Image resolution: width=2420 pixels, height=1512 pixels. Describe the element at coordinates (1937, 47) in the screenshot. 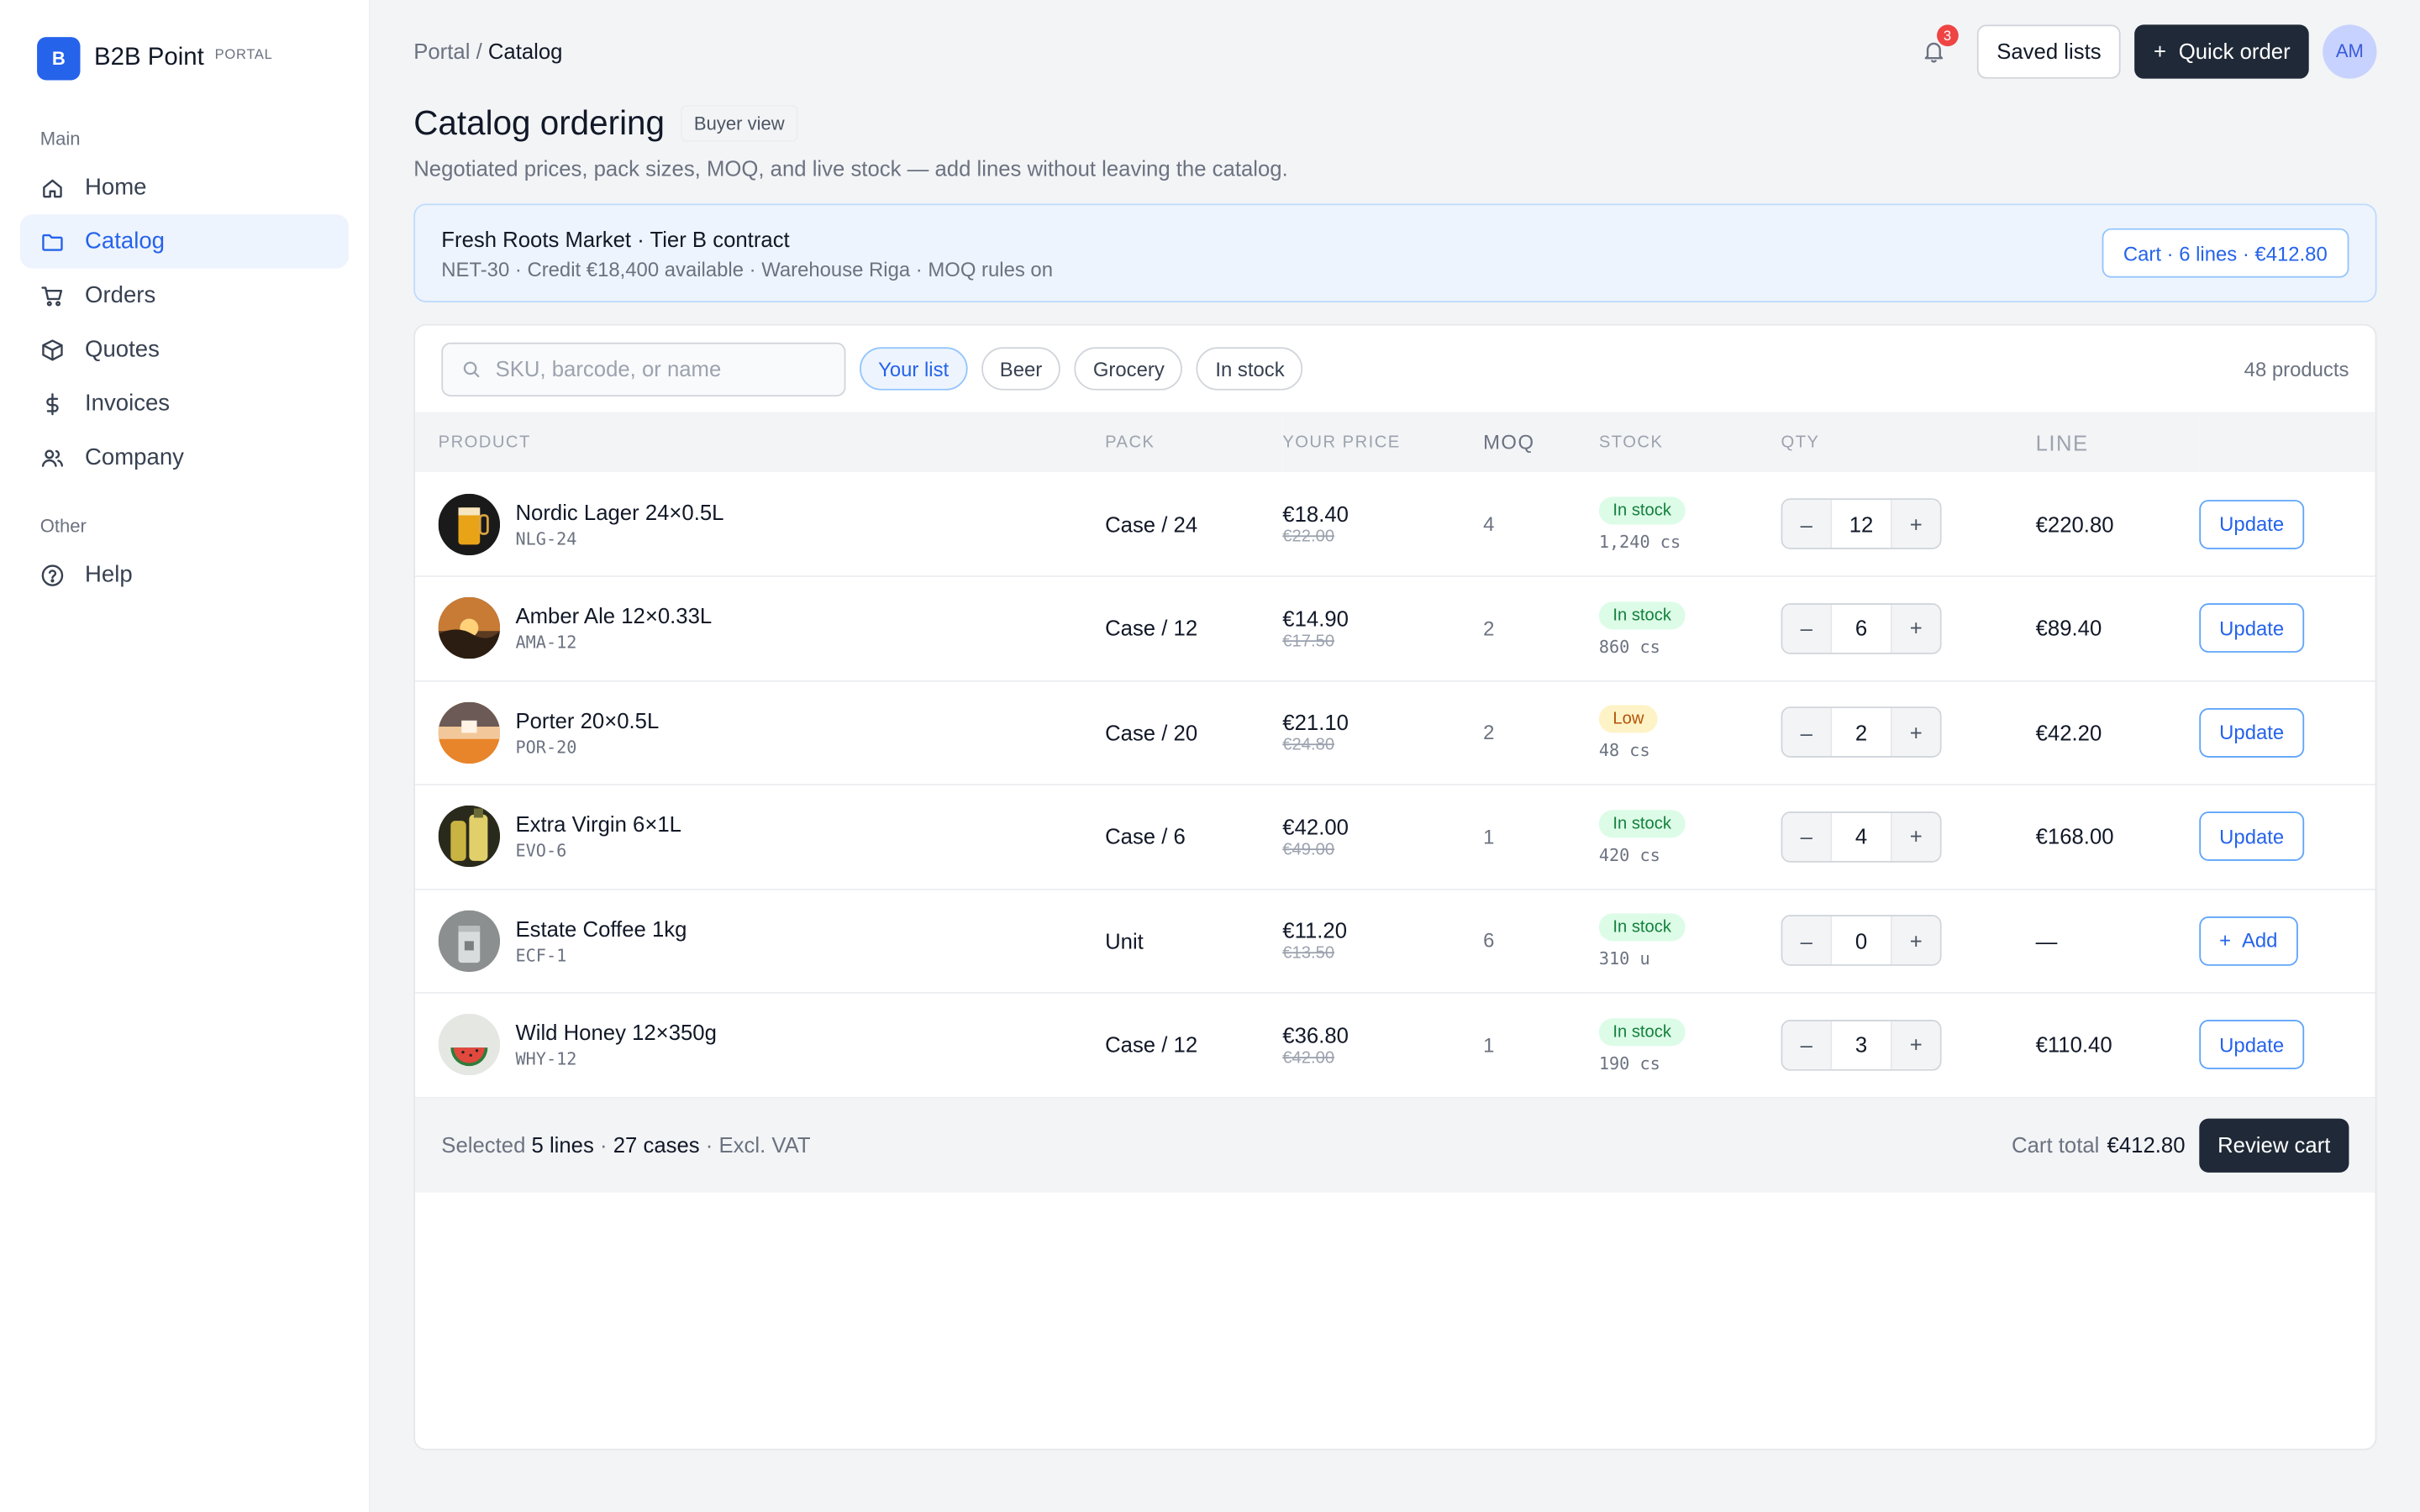

I see `notifications-button: 3` at that location.